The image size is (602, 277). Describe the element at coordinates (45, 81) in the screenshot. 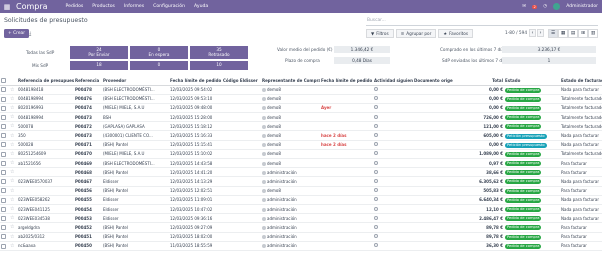

I see `col-ref-presupuesto: Referencia de presupuesto` at that location.